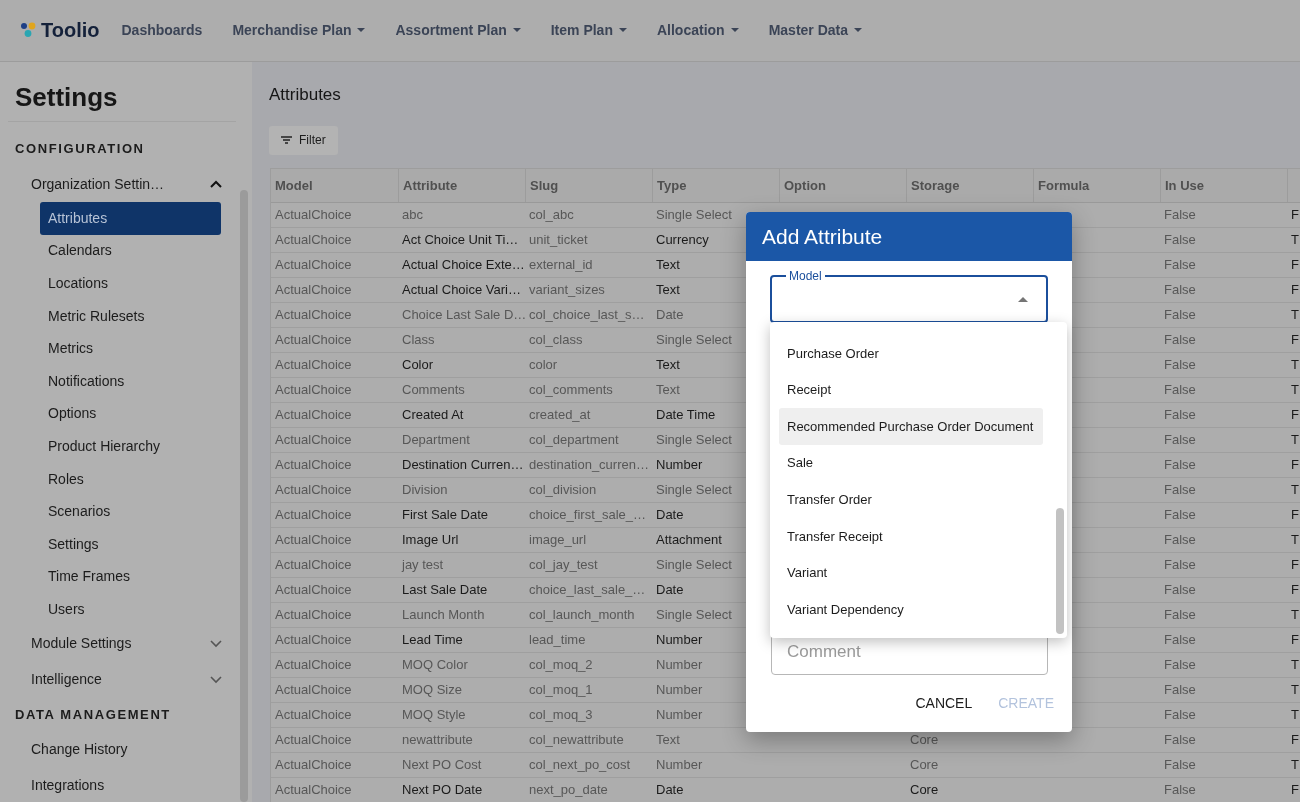  Describe the element at coordinates (130, 381) in the screenshot. I see `sidebar-item: Notifications` at that location.